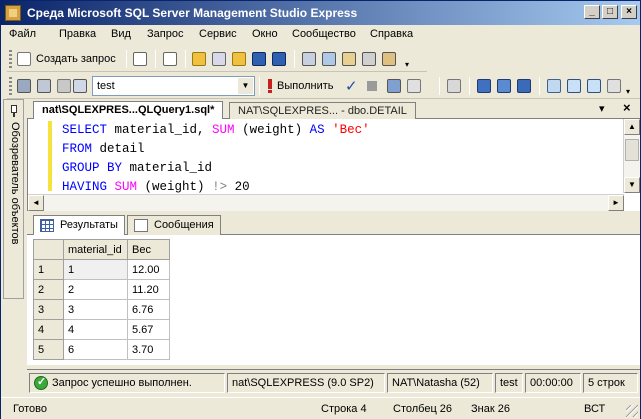 The width and height of the screenshot is (641, 419). What do you see at coordinates (76, 59) in the screenshot?
I see `new-query-label: Создать запрос` at bounding box center [76, 59].